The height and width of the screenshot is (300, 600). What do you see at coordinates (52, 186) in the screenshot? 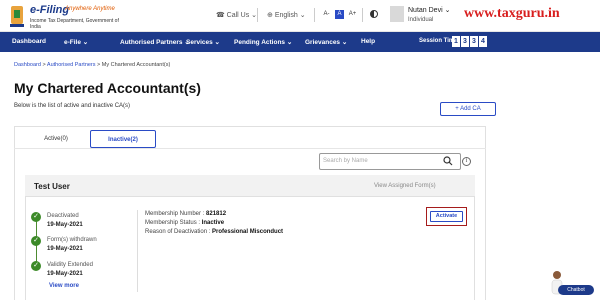
I see `ca-name: Test User` at bounding box center [52, 186].